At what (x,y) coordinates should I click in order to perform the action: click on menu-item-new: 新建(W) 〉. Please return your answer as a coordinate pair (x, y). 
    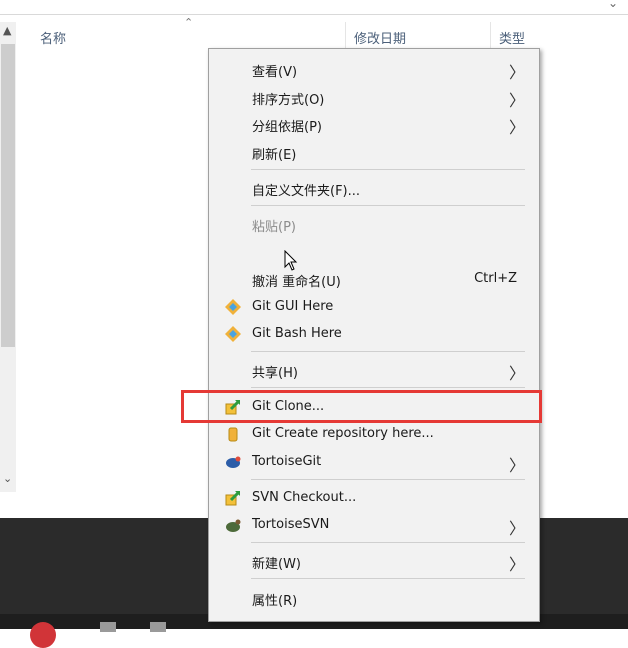
    Looking at the image, I should click on (374, 561).